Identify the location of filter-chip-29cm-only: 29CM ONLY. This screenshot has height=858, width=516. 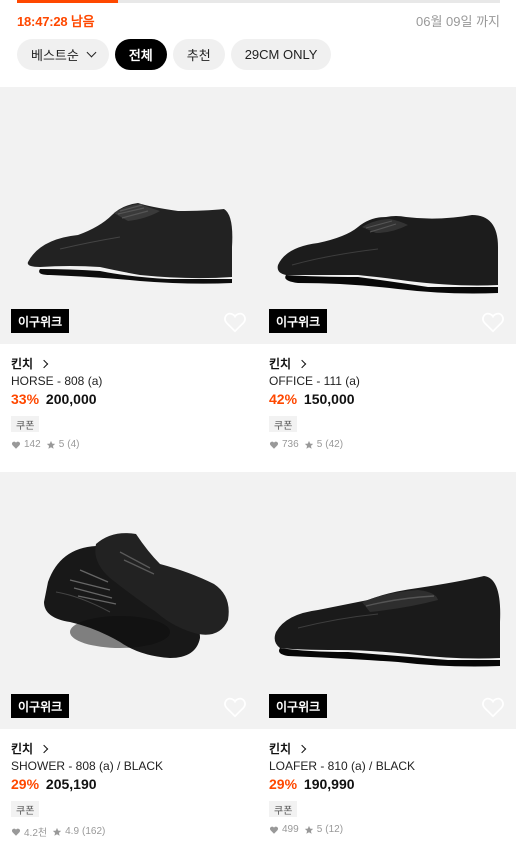
(281, 54).